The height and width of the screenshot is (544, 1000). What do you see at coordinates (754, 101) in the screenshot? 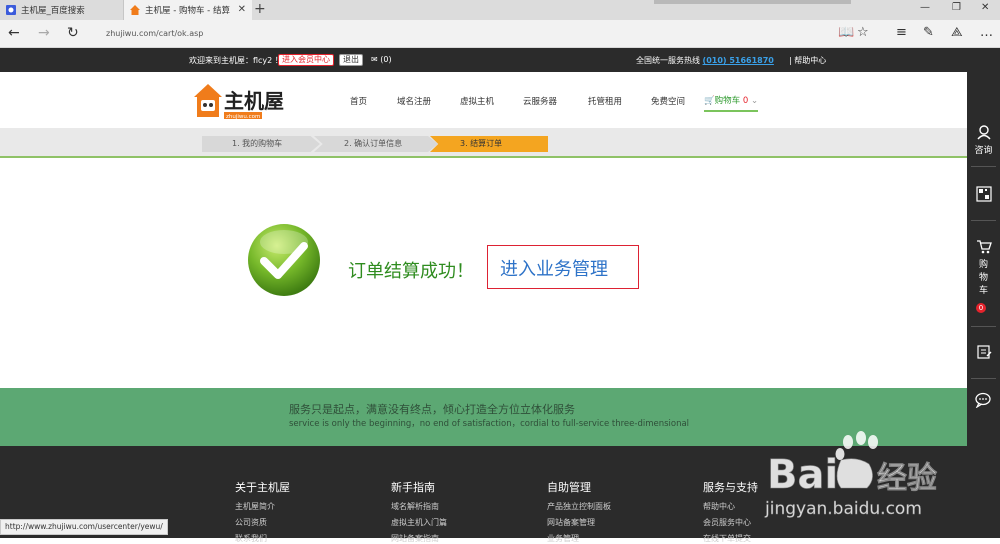
I see `chevron-down-icon: ⌄` at bounding box center [754, 101].